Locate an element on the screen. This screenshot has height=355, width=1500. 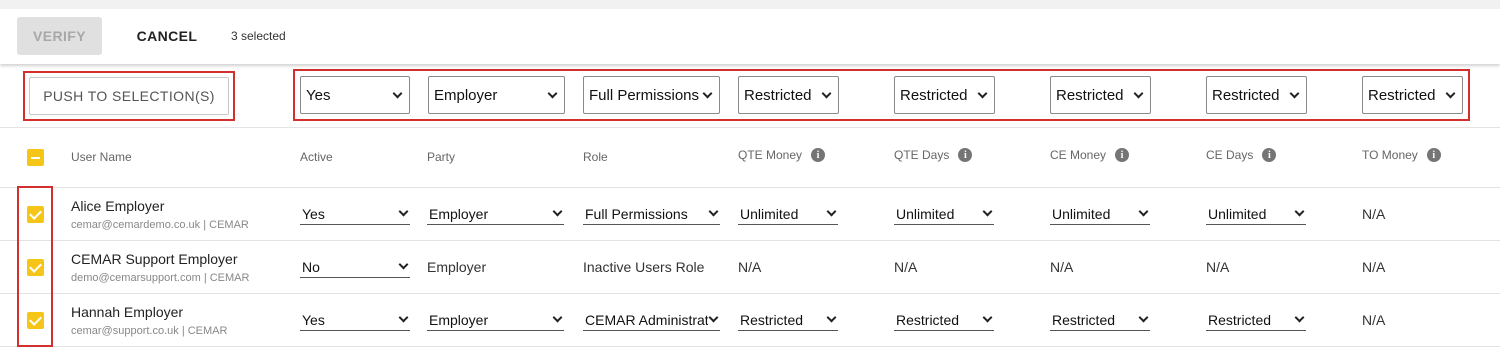
push-role-select: Full Permissions is located at coordinates (651, 95).